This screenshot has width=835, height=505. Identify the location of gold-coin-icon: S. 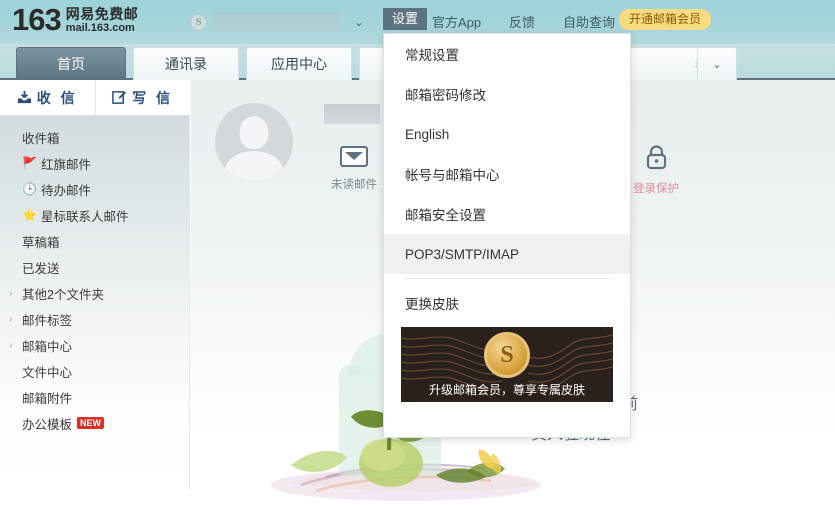
(507, 355).